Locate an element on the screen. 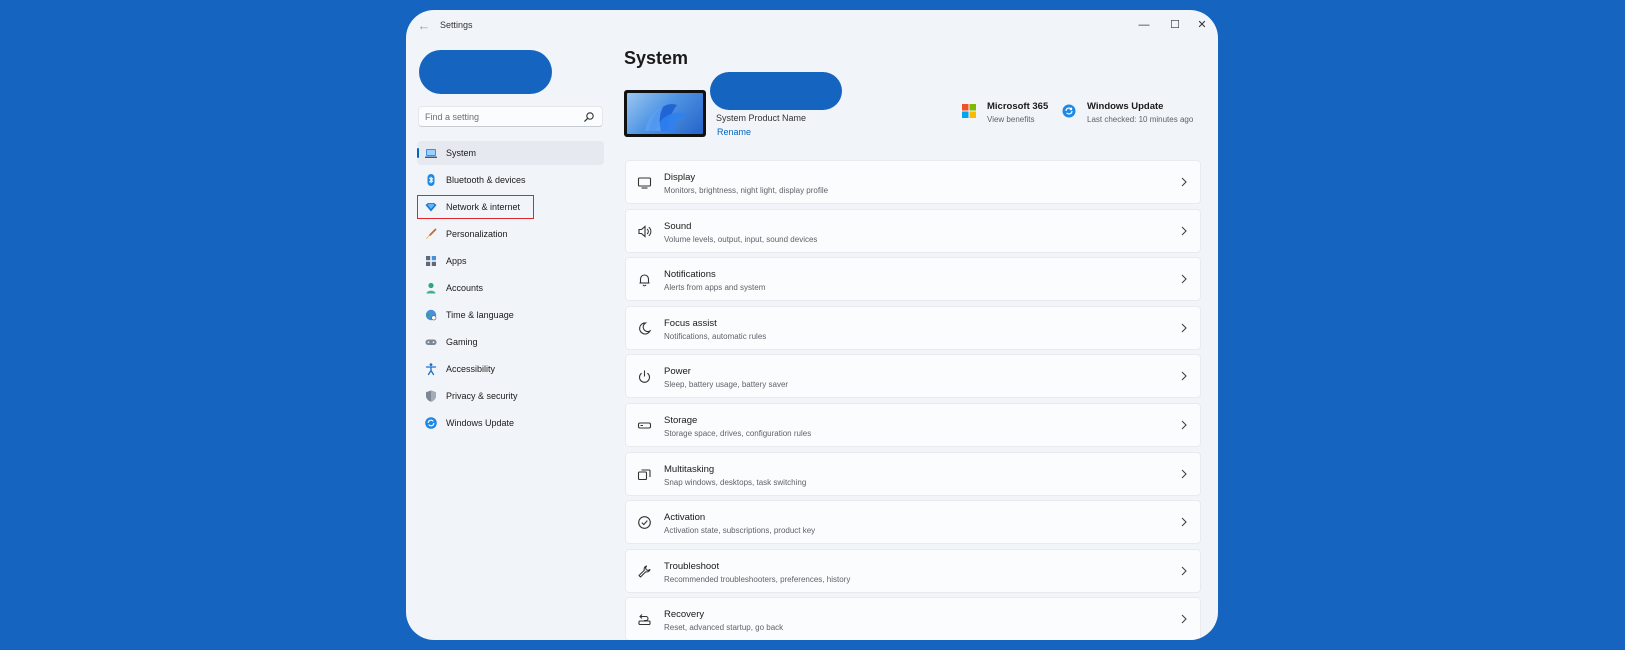  bluetooth-icon is located at coordinates (431, 180).